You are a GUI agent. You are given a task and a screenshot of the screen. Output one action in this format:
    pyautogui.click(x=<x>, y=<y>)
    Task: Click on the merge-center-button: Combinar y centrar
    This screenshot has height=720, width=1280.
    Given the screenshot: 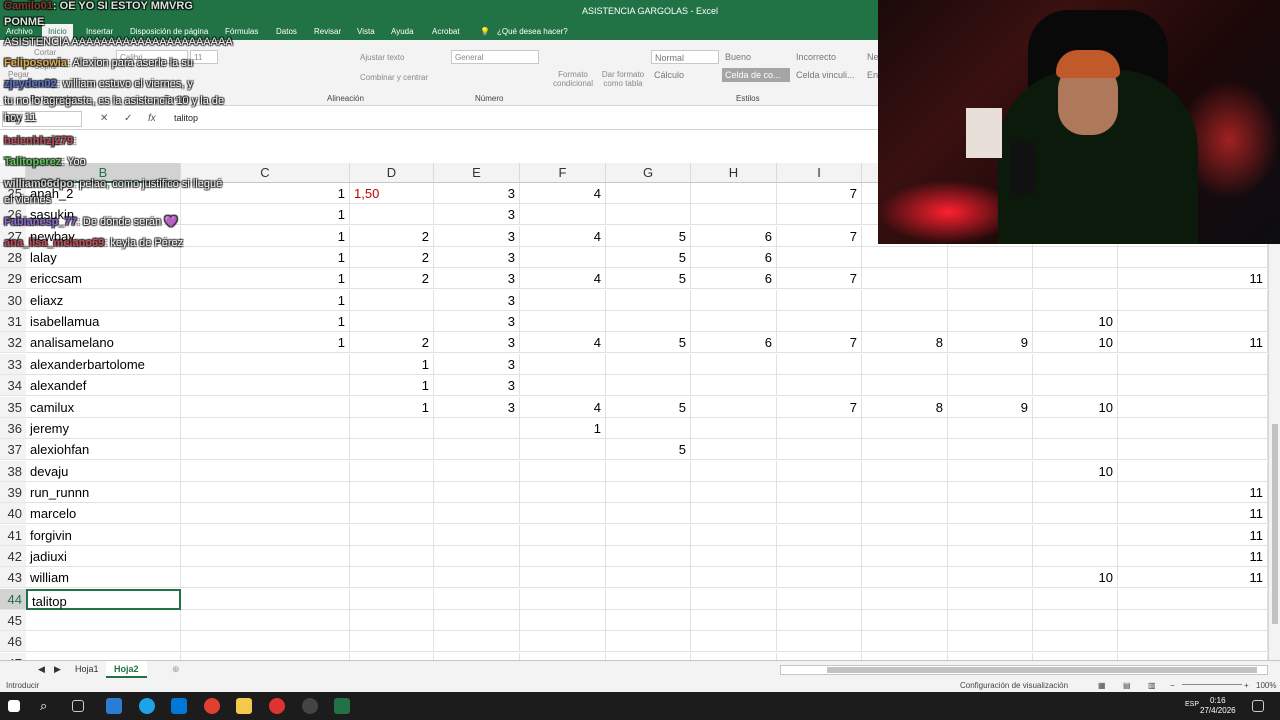 What is the action you would take?
    pyautogui.click(x=394, y=77)
    